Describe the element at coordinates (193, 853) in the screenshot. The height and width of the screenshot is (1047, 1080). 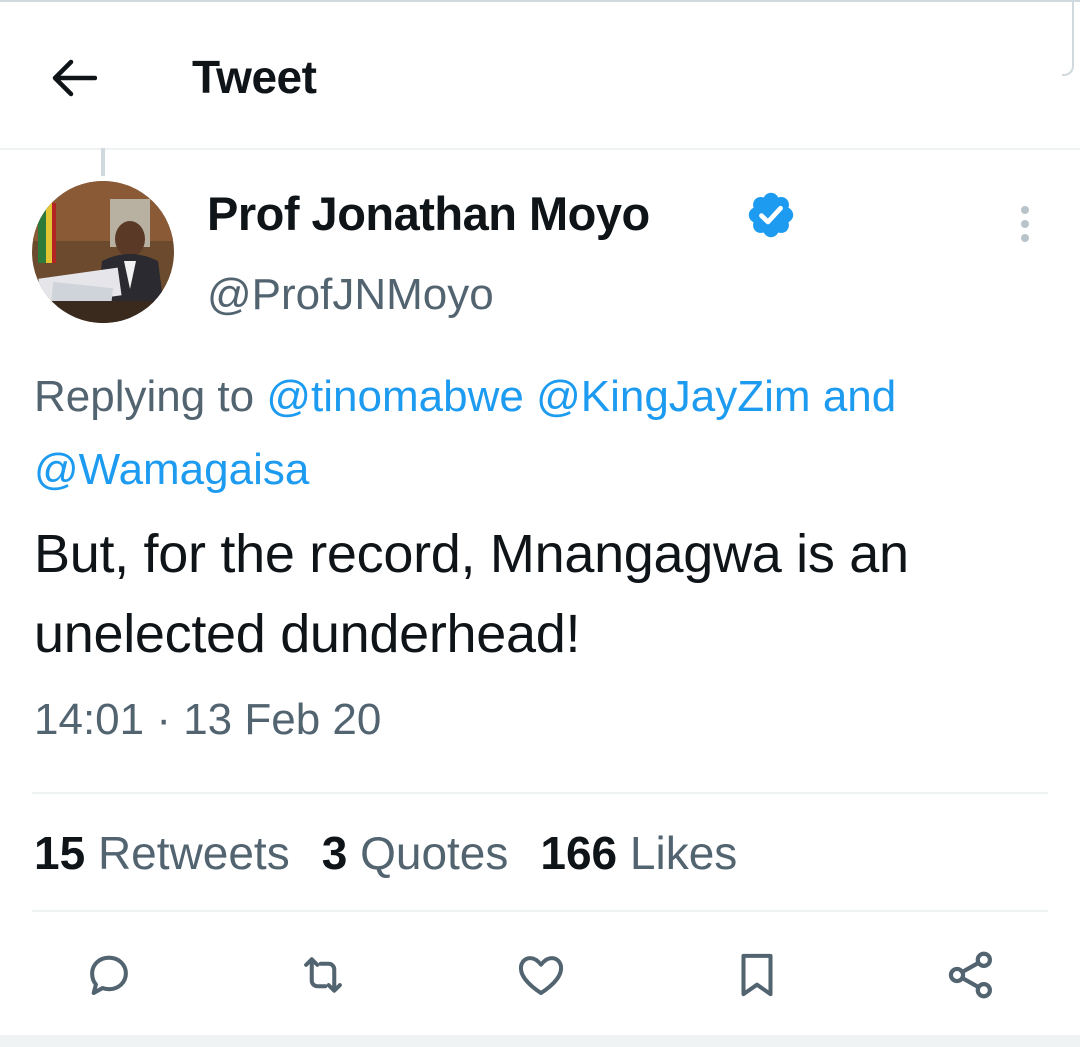
I see `retweets-label: Retweets` at that location.